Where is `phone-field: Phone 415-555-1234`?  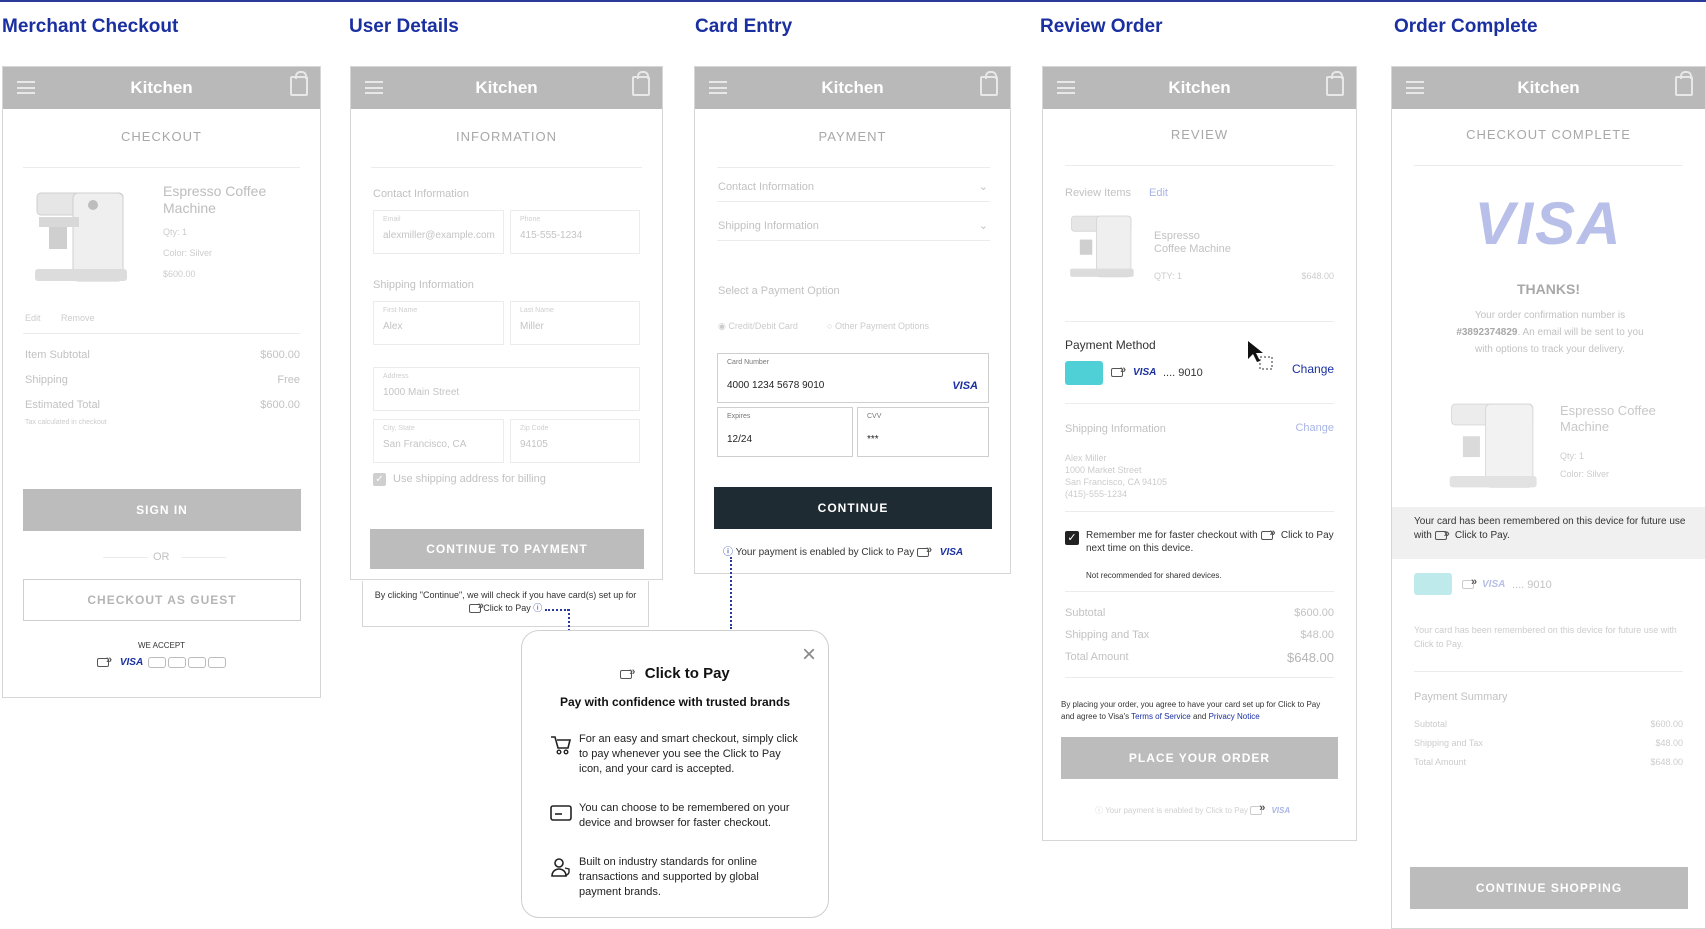 phone-field: Phone 415-555-1234 is located at coordinates (575, 232).